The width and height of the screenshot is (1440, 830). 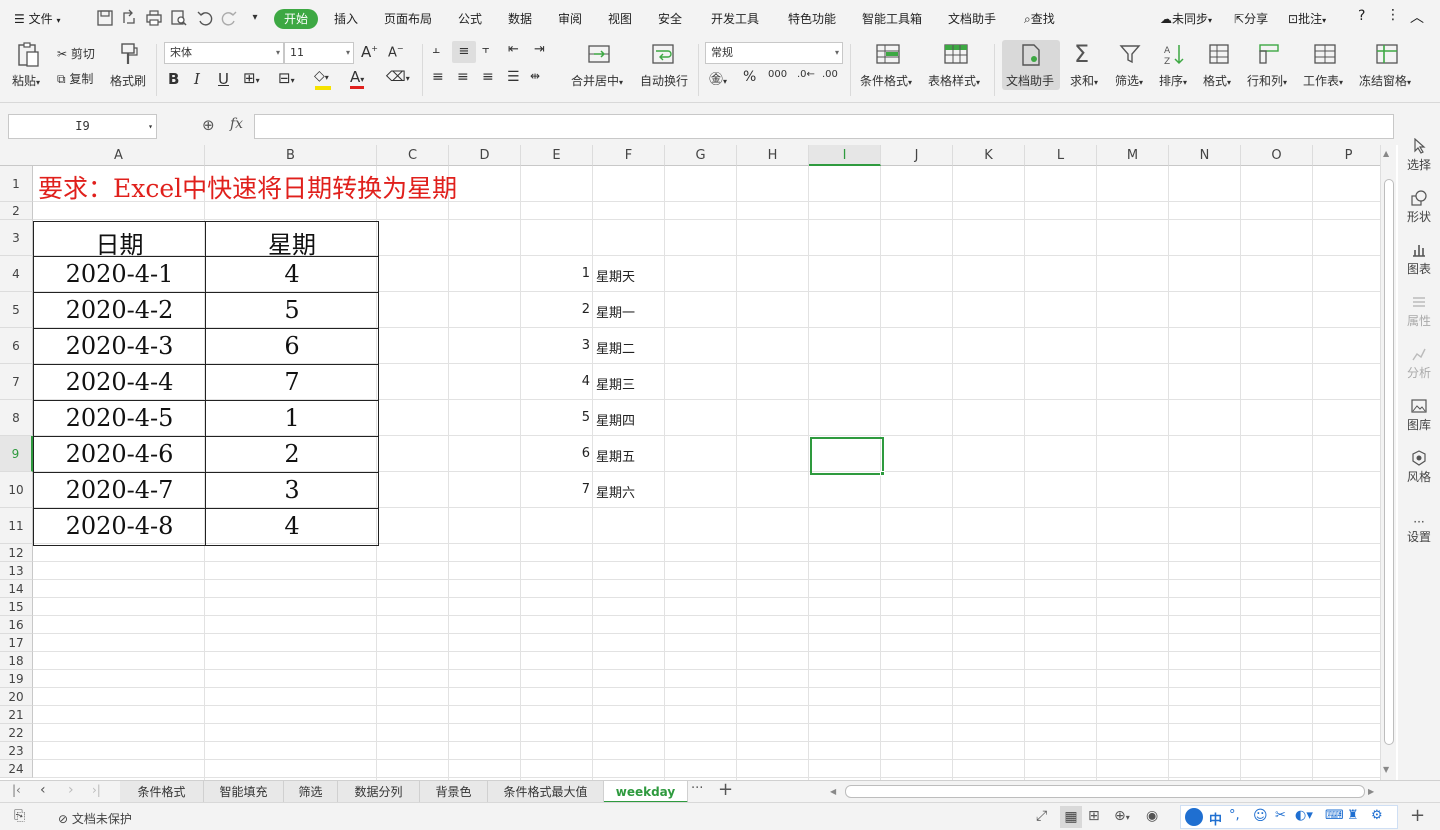 I want to click on bold-icon: B, so click(x=173, y=79).